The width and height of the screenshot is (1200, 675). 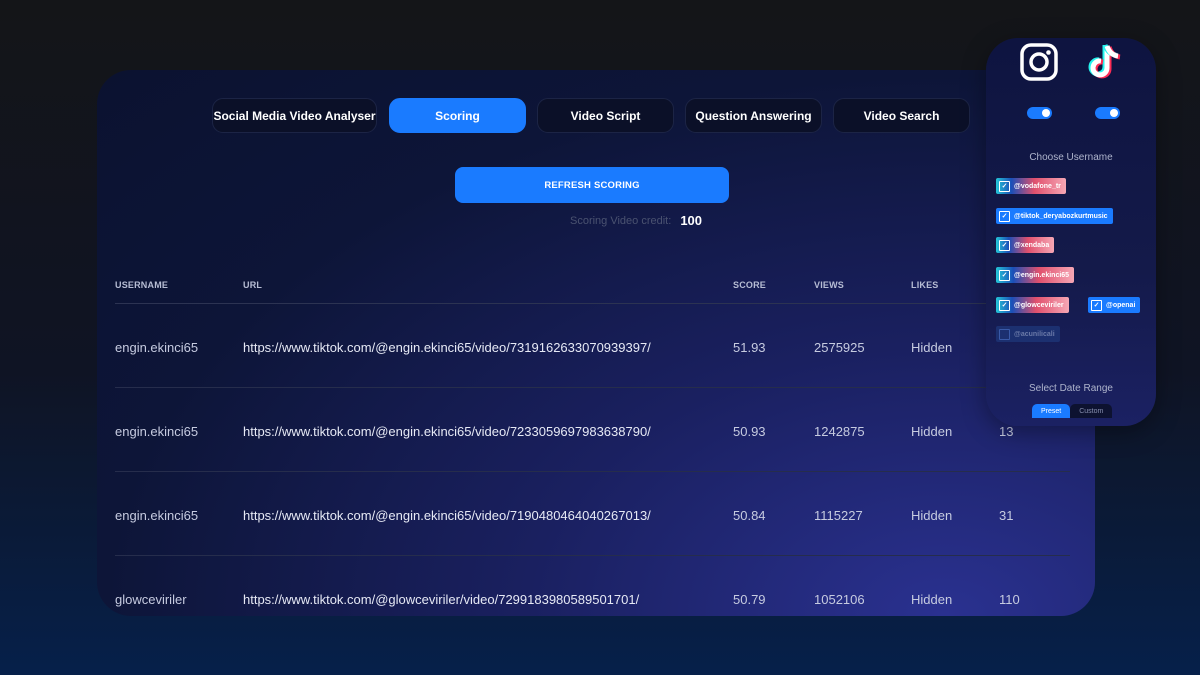 What do you see at coordinates (925, 285) in the screenshot?
I see `header-likes: LIKES` at bounding box center [925, 285].